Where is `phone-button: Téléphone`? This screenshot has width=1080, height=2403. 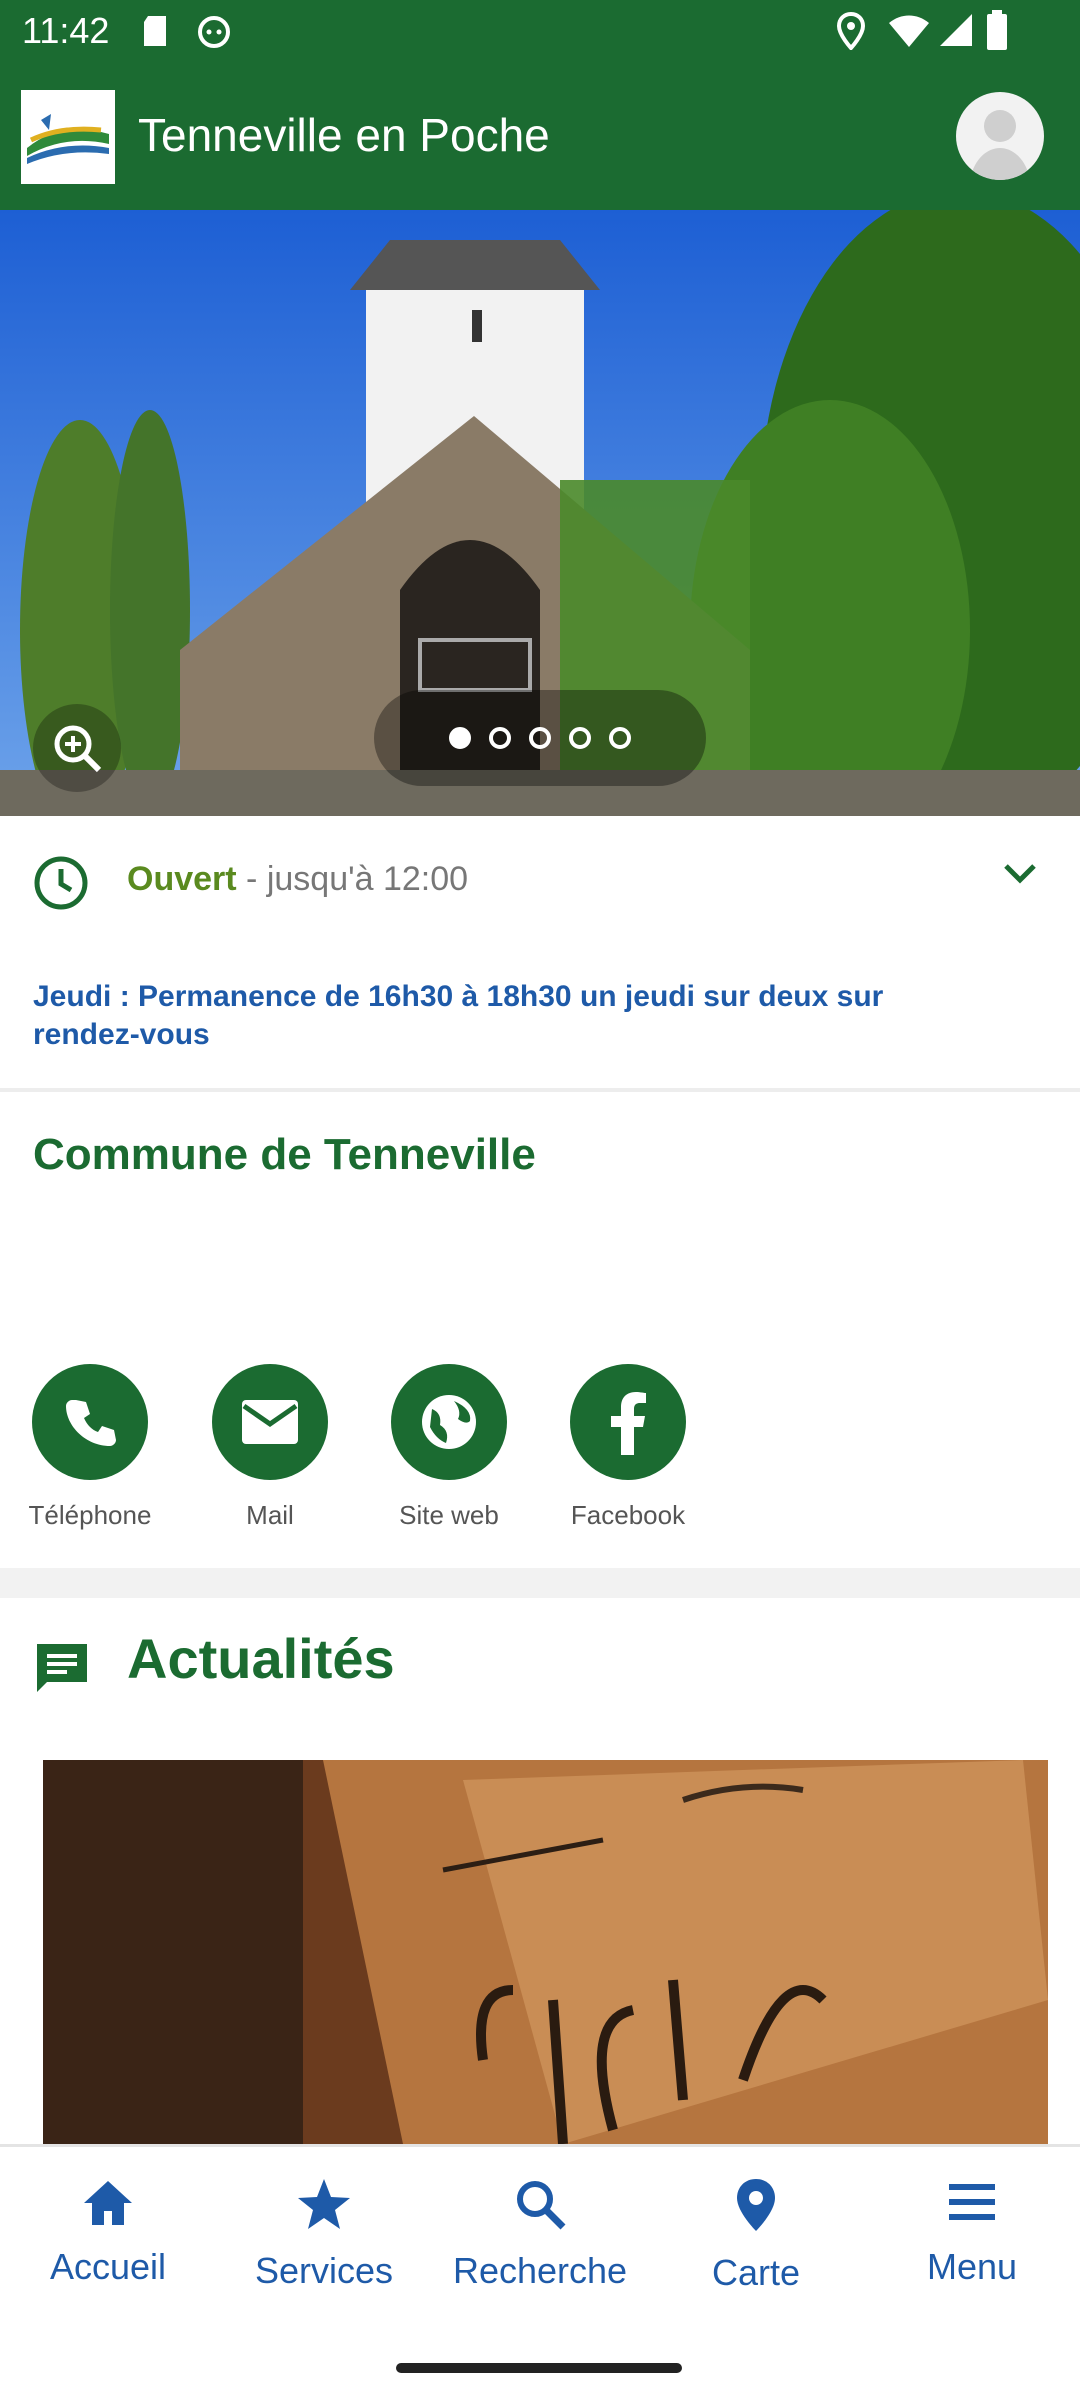 phone-button: Téléphone is located at coordinates (90, 1447).